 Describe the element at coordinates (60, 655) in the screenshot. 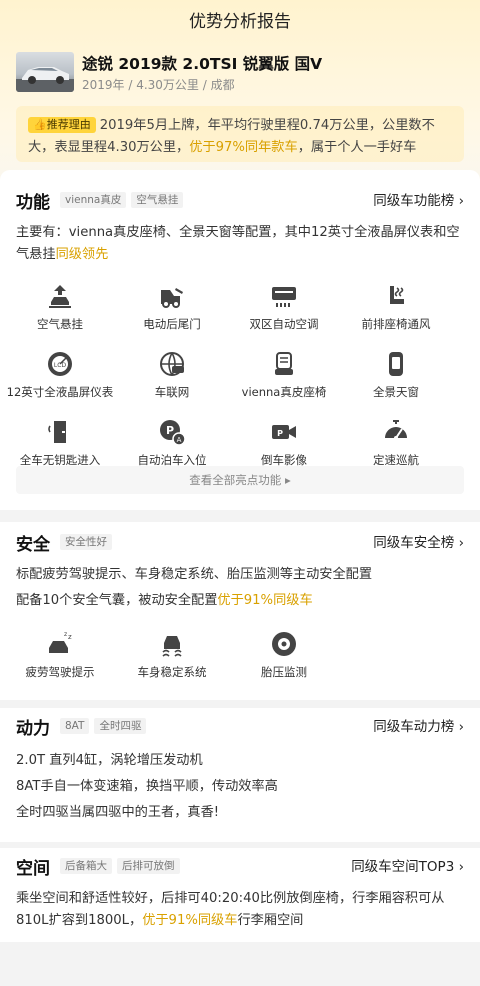

I see `feature-item: zz 疲劳驾驶提示` at that location.